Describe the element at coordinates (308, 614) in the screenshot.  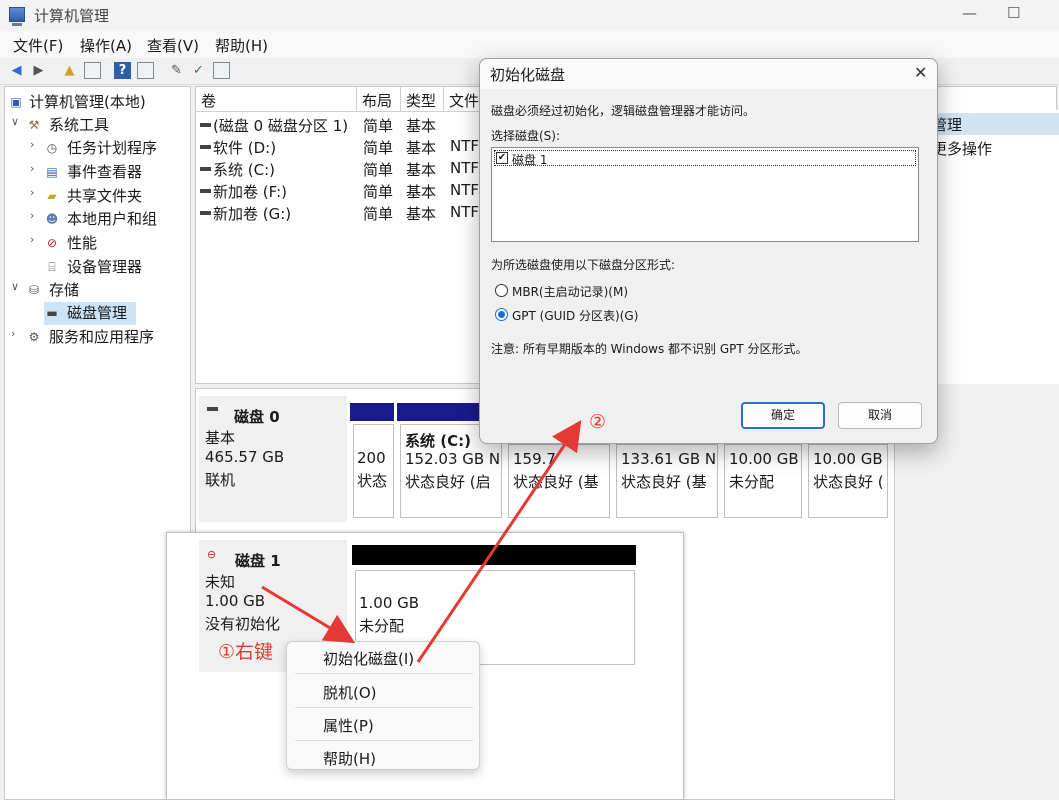
I see `arrow-to-initialize` at that location.